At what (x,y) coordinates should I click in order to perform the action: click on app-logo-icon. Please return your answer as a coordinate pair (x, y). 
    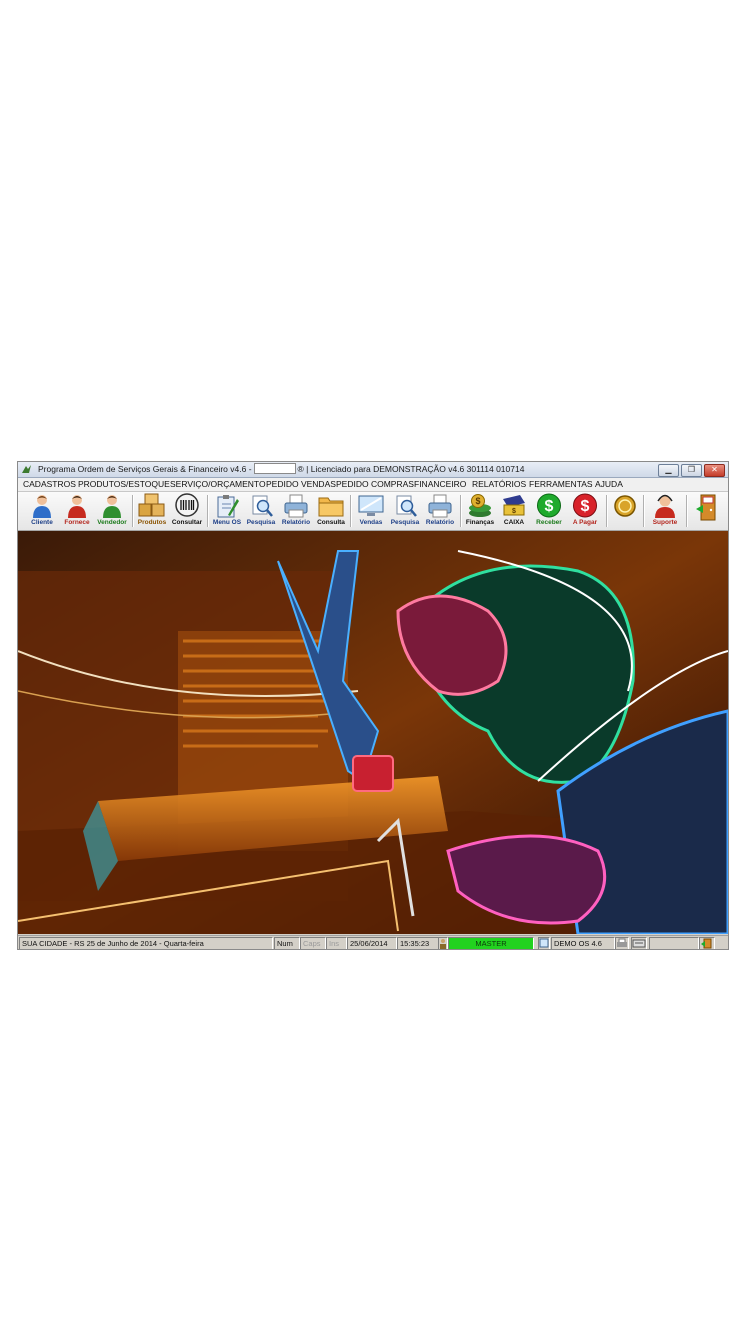
    Looking at the image, I should click on (26, 469).